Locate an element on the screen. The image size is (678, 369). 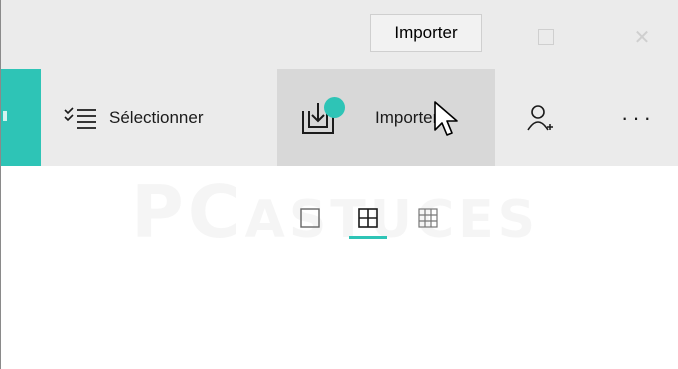
close-button: ✕ is located at coordinates (642, 37).